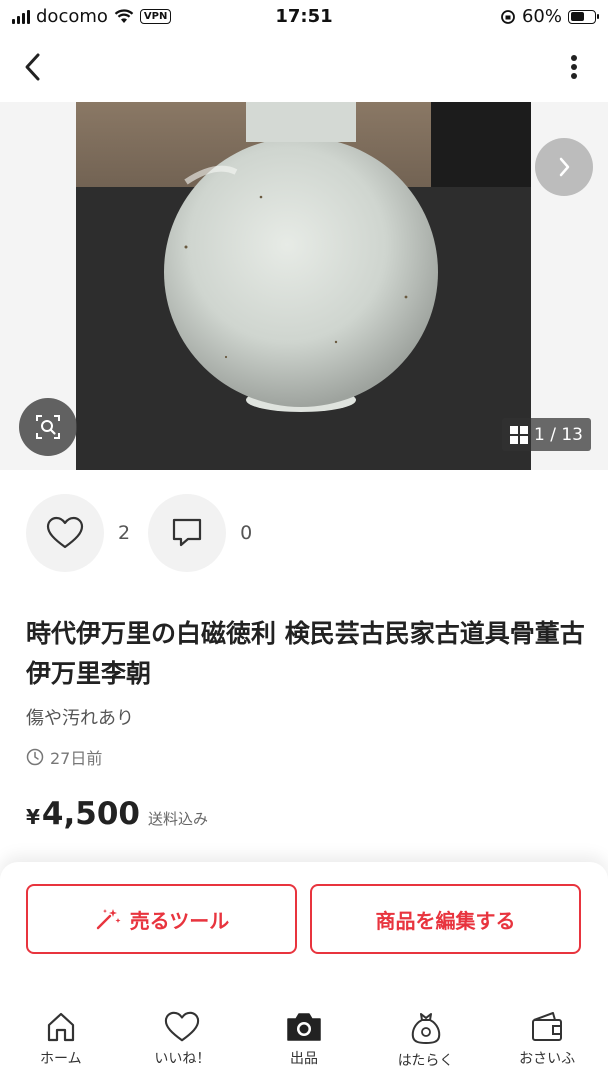  I want to click on image-counter: 1 / 13, so click(546, 434).